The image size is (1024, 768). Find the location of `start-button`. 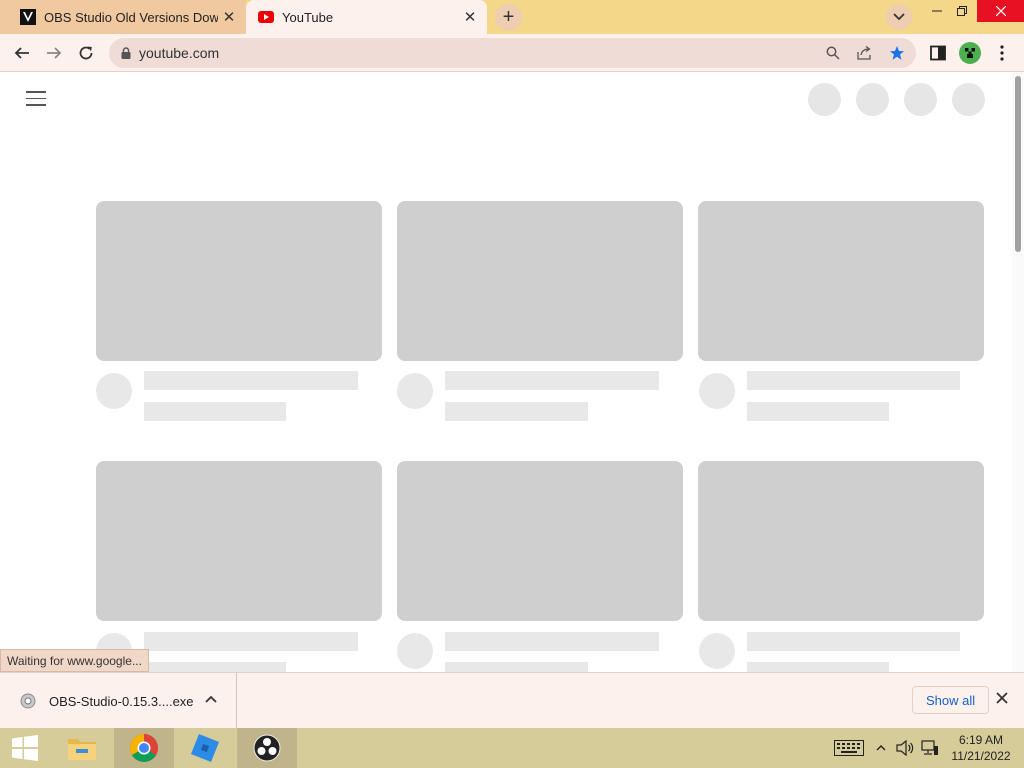

start-button is located at coordinates (25, 748).